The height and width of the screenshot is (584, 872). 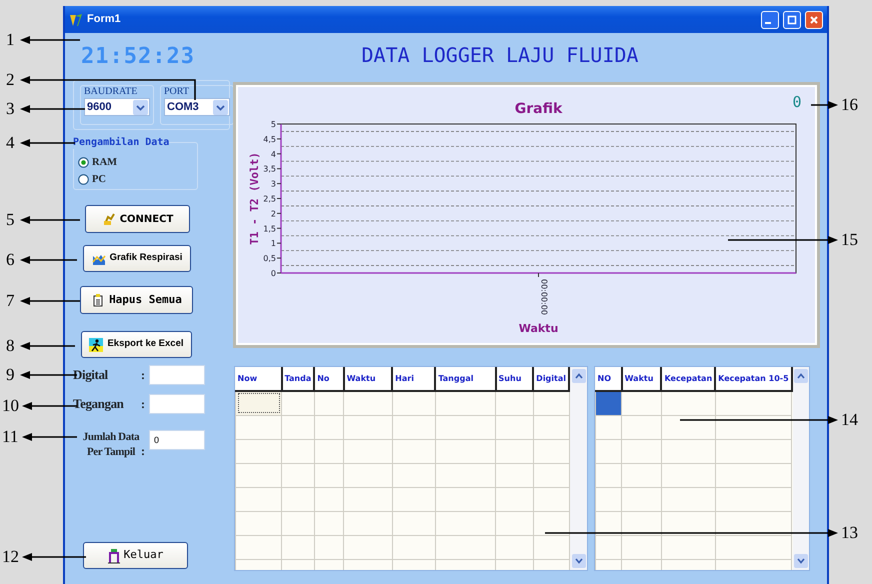 What do you see at coordinates (104, 20) in the screenshot?
I see `window-title: Form1` at bounding box center [104, 20].